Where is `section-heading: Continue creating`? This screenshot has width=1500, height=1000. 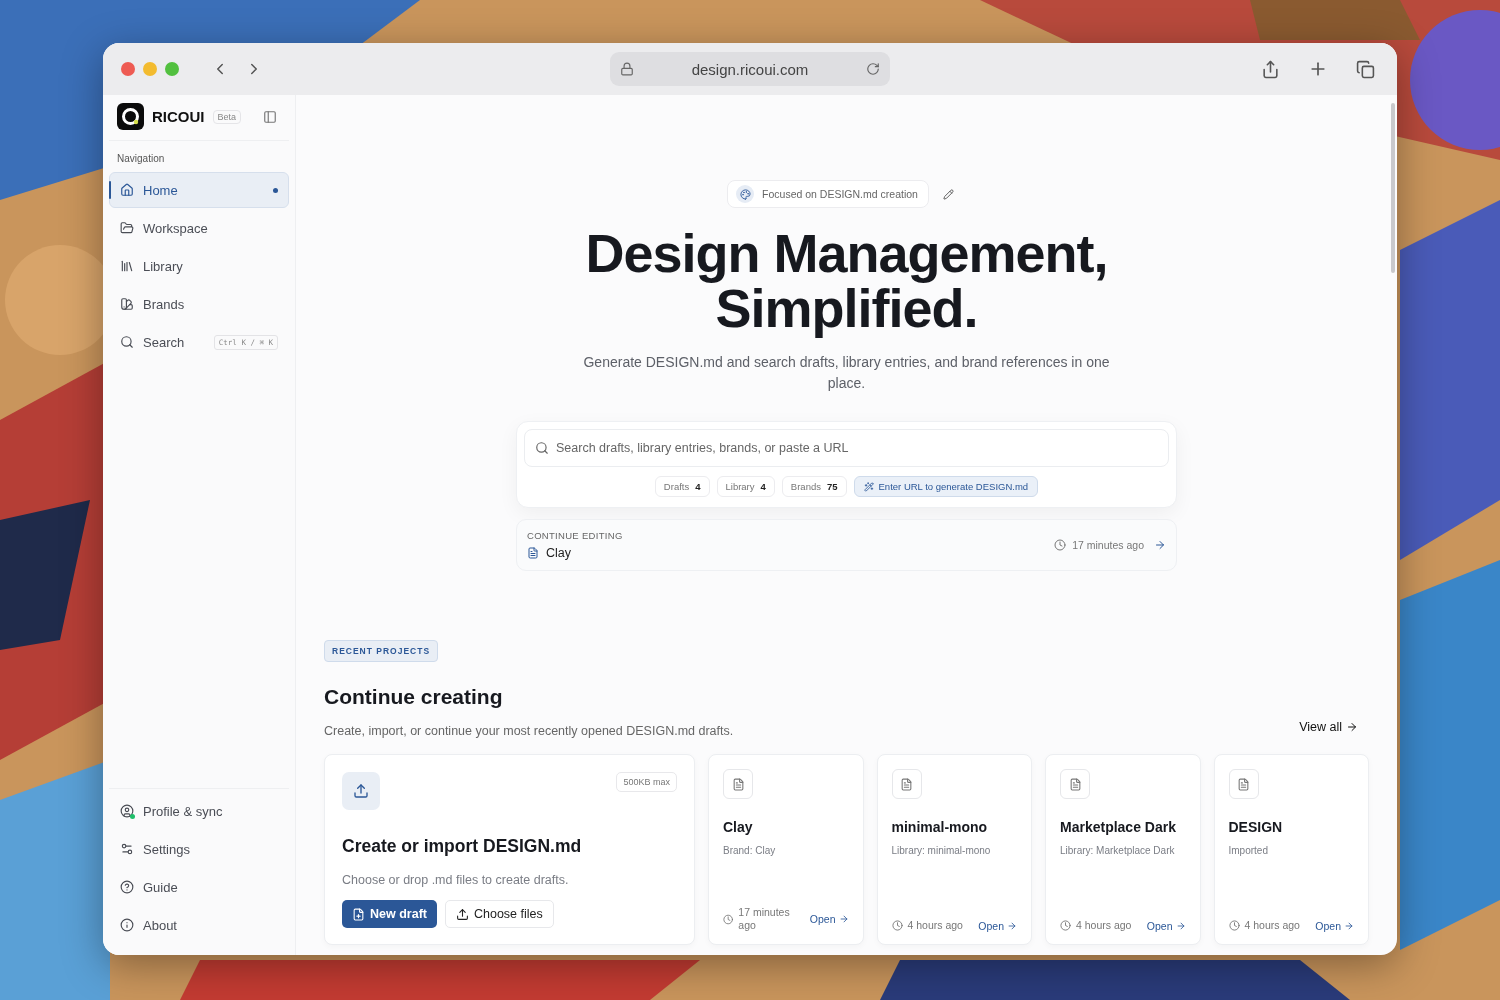
section-heading: Continue creating is located at coordinates (414, 697).